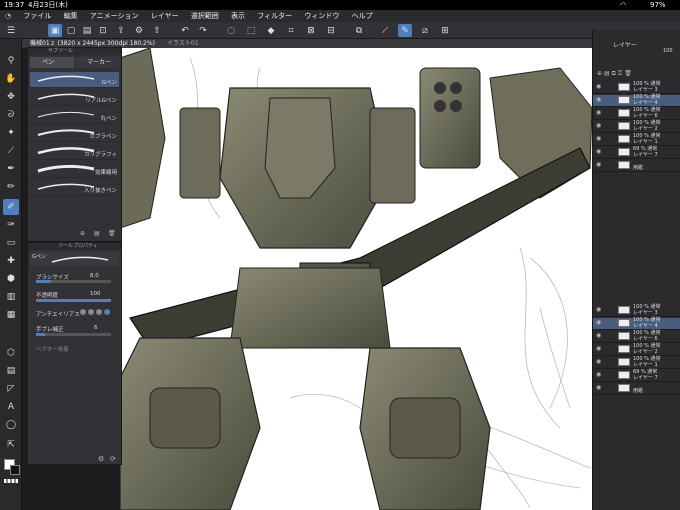 The width and height of the screenshot is (680, 510). I want to click on subtool-item-round-pen: 丸ペン, so click(74, 116).